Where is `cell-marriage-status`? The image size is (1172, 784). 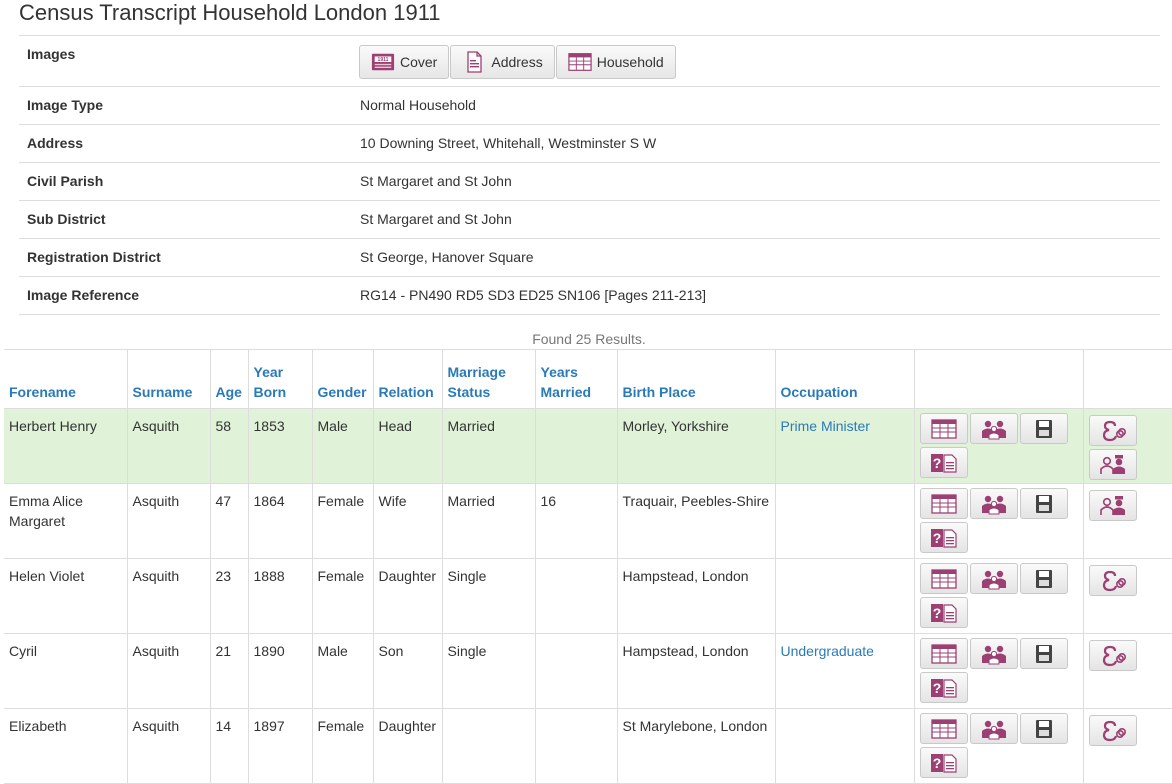
cell-marriage-status is located at coordinates (488, 746).